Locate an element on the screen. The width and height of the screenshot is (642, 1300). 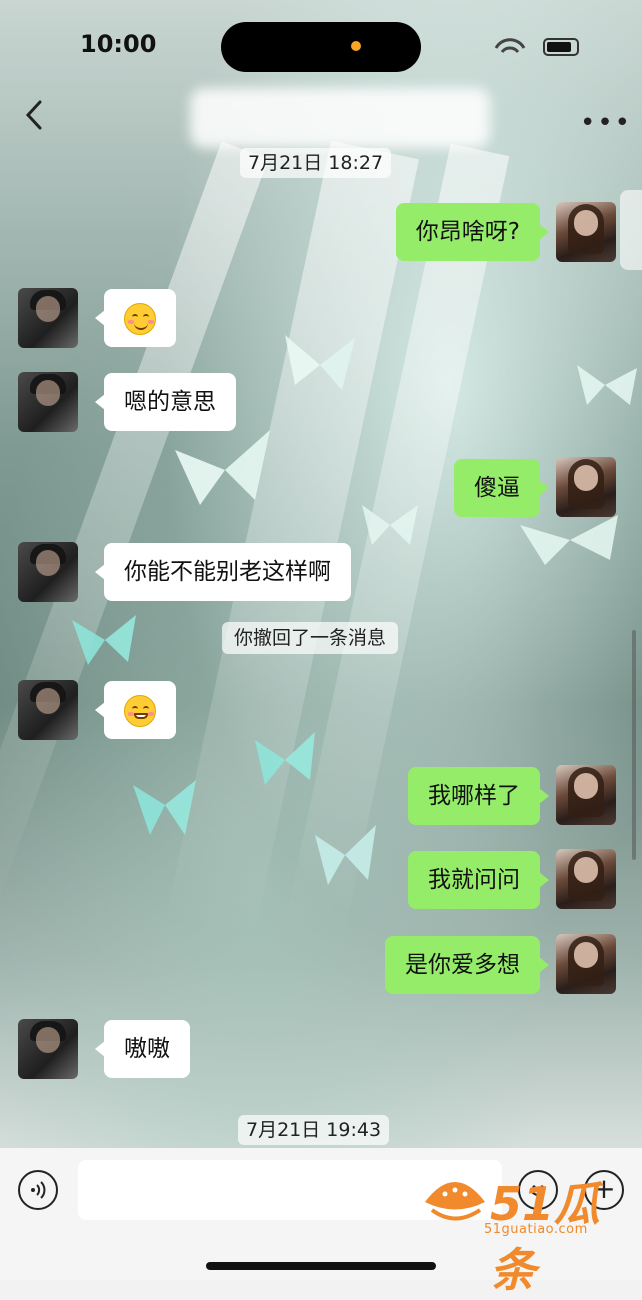
voice-wave-icon is located at coordinates (38, 1190).